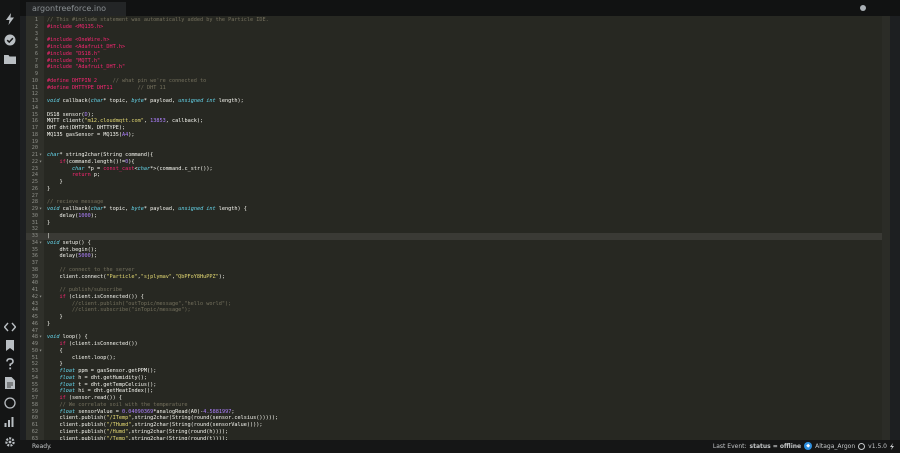 This screenshot has height=453, width=900. Describe the element at coordinates (76, 9) in the screenshot. I see `tab-file: argontreeforce.ino` at that location.